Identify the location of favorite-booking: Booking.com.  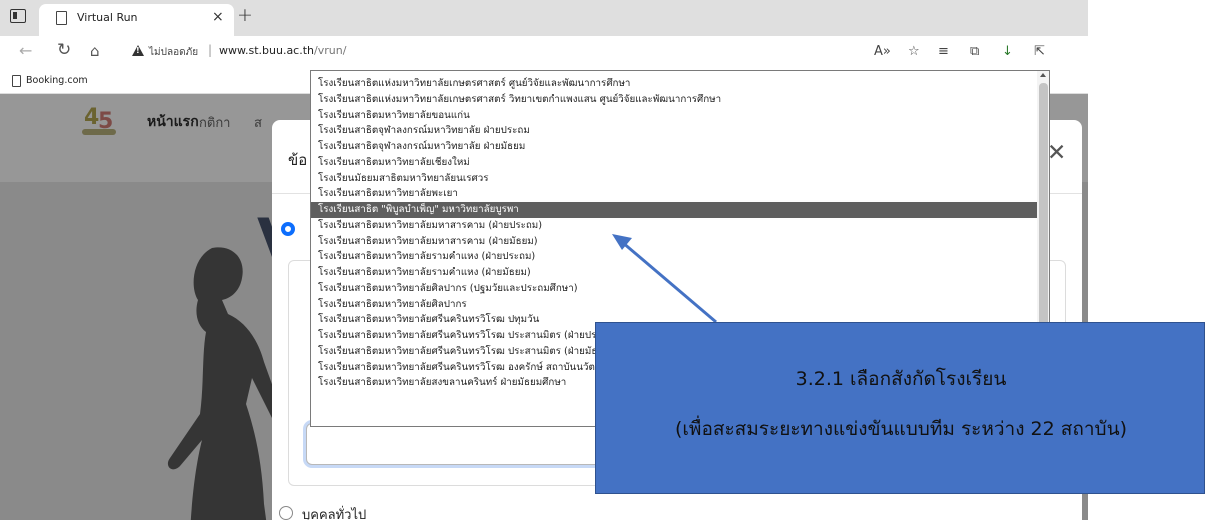
(57, 80).